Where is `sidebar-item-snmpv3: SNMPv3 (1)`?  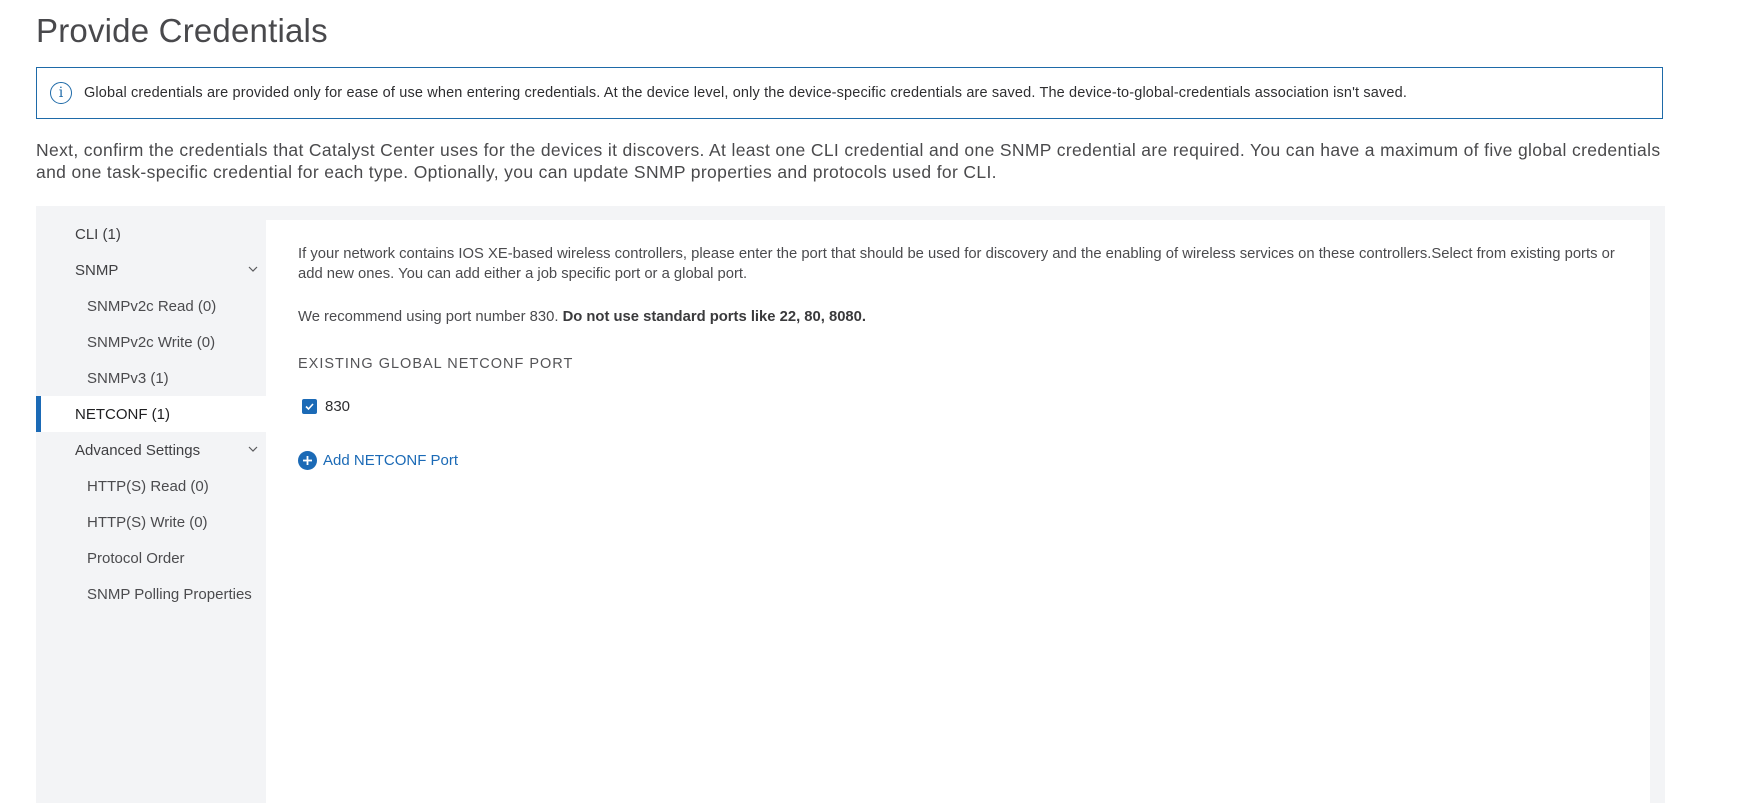
sidebar-item-snmpv3: SNMPv3 (1) is located at coordinates (151, 378).